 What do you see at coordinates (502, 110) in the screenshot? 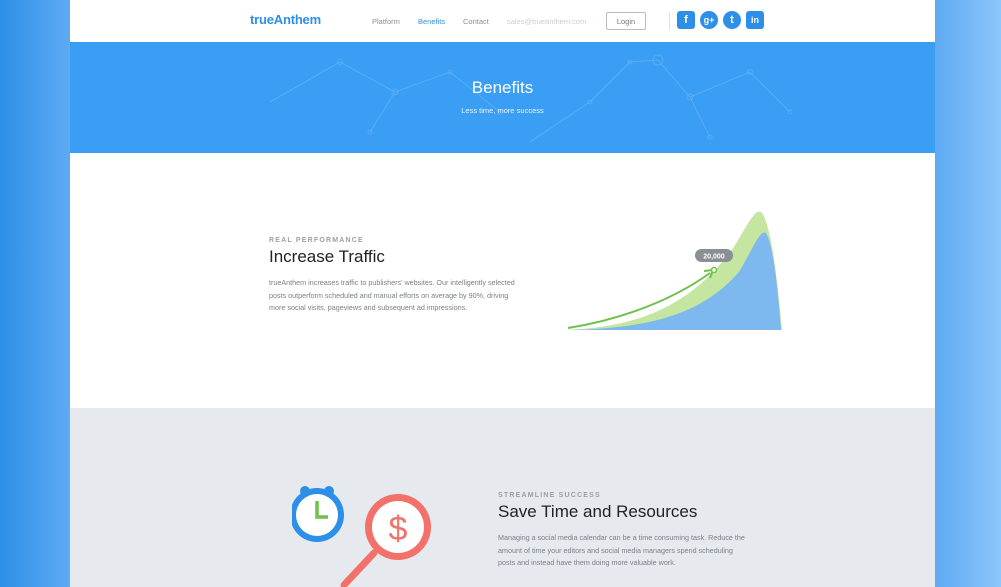
I see `page-subtitle: Less time, more success` at bounding box center [502, 110].